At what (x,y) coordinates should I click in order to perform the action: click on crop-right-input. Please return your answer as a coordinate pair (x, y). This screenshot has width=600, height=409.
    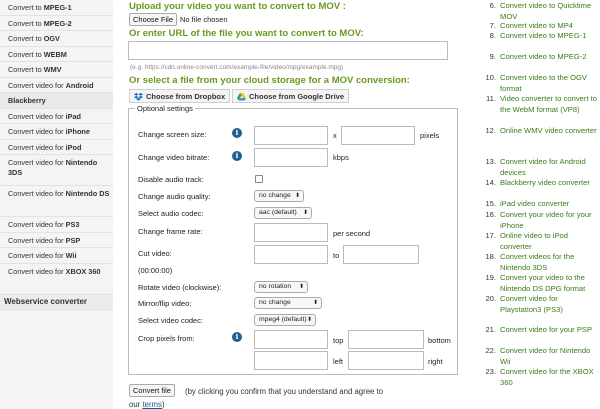
    Looking at the image, I should click on (386, 360).